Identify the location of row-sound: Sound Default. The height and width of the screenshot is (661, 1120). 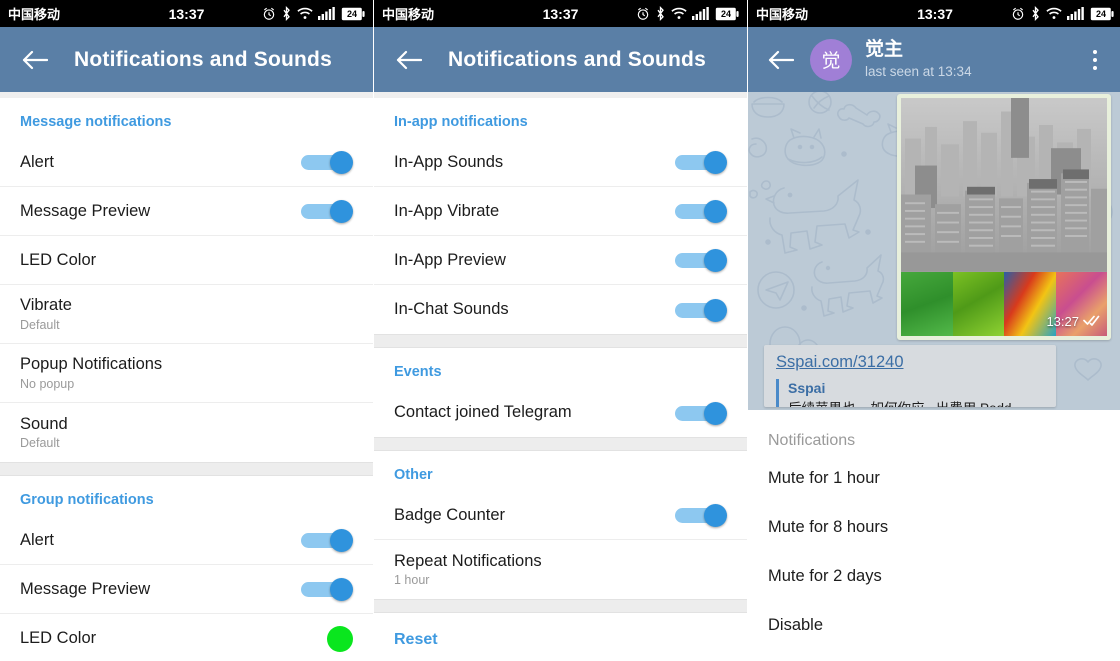
(186, 432).